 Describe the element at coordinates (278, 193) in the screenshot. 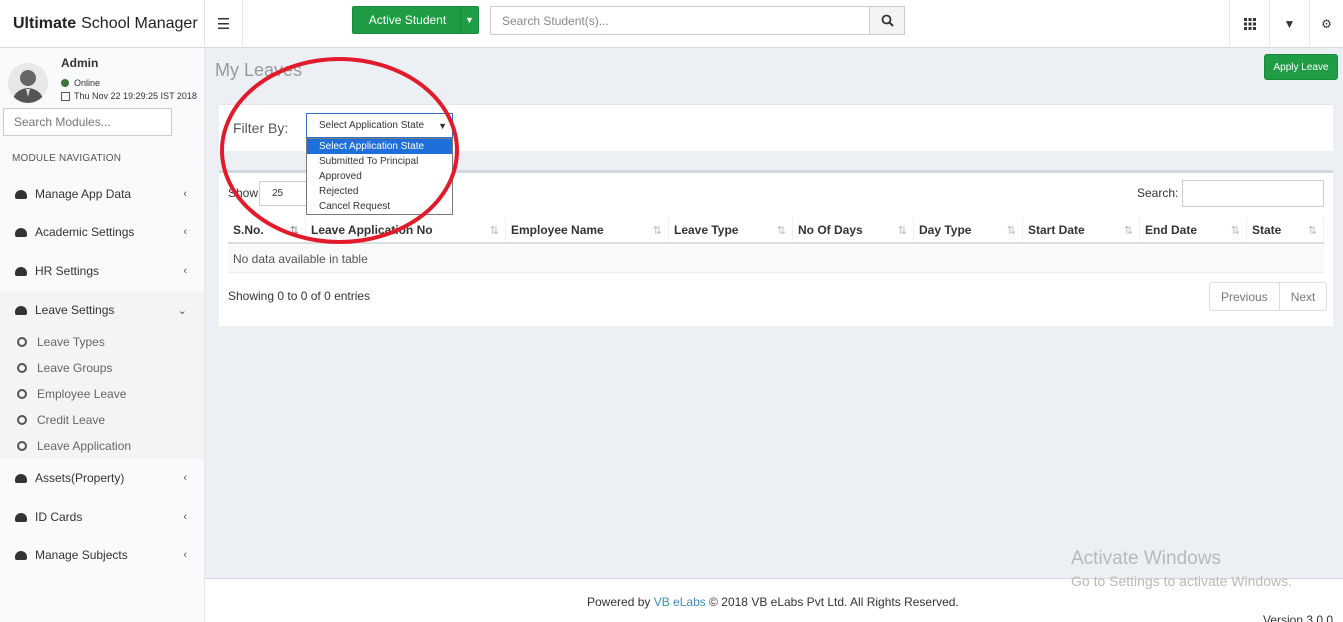

I see `page-length-value: 25` at that location.